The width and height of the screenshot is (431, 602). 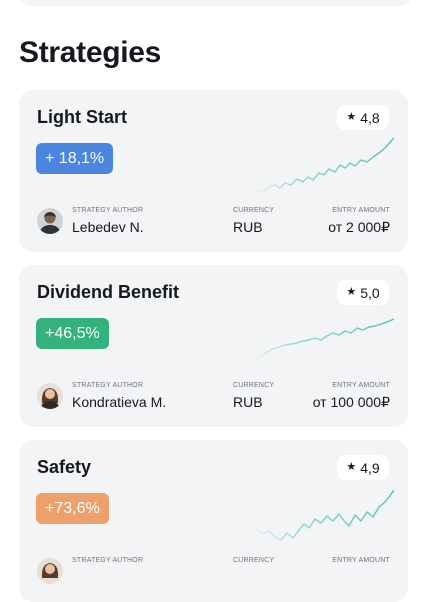 I want to click on strategy-name: Dividend Benefit, so click(x=108, y=292).